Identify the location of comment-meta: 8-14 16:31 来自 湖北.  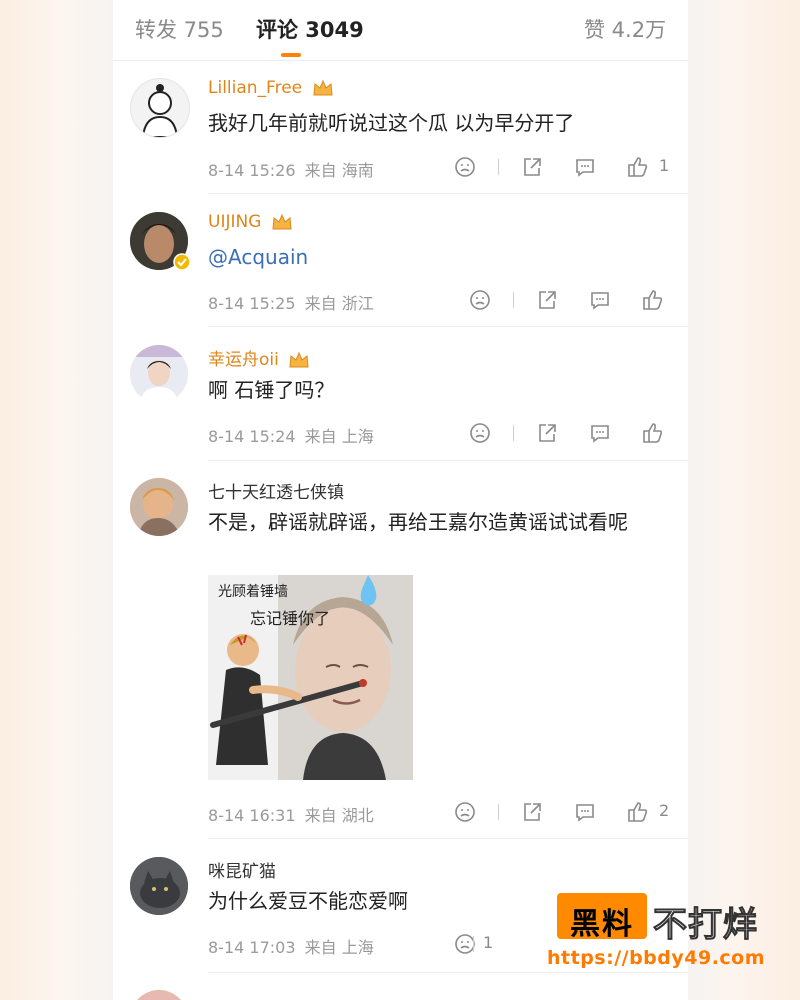
(291, 814).